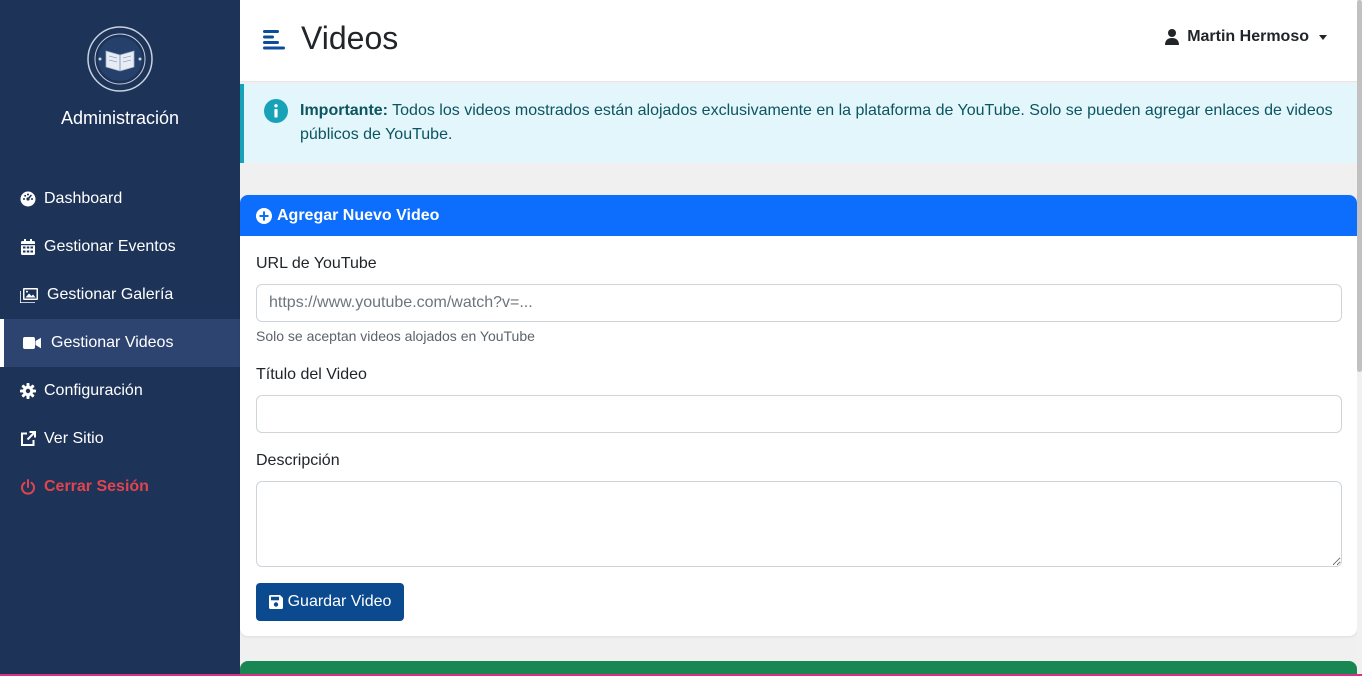 The height and width of the screenshot is (676, 1362). Describe the element at coordinates (1172, 37) in the screenshot. I see `user-icon` at that location.